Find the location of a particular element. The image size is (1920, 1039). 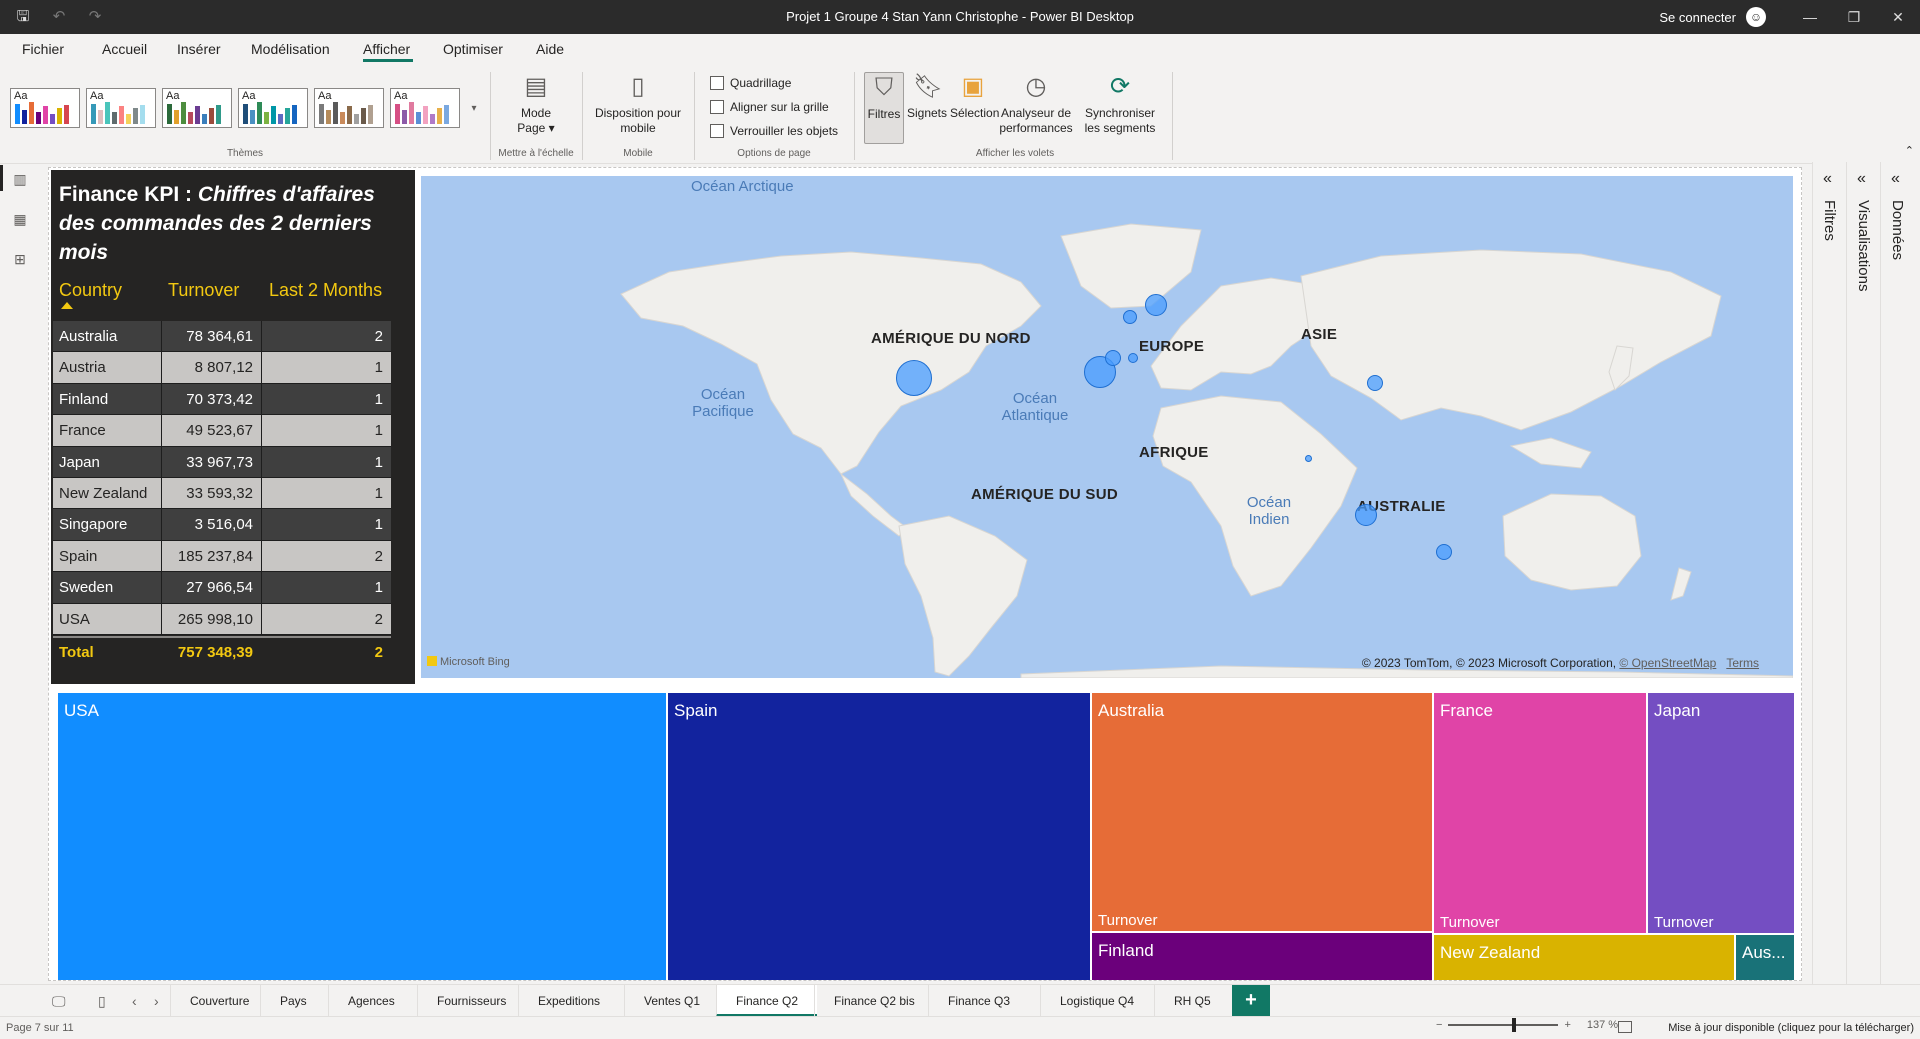

table-row: Finland 70 373,42 1 is located at coordinates (222, 399).